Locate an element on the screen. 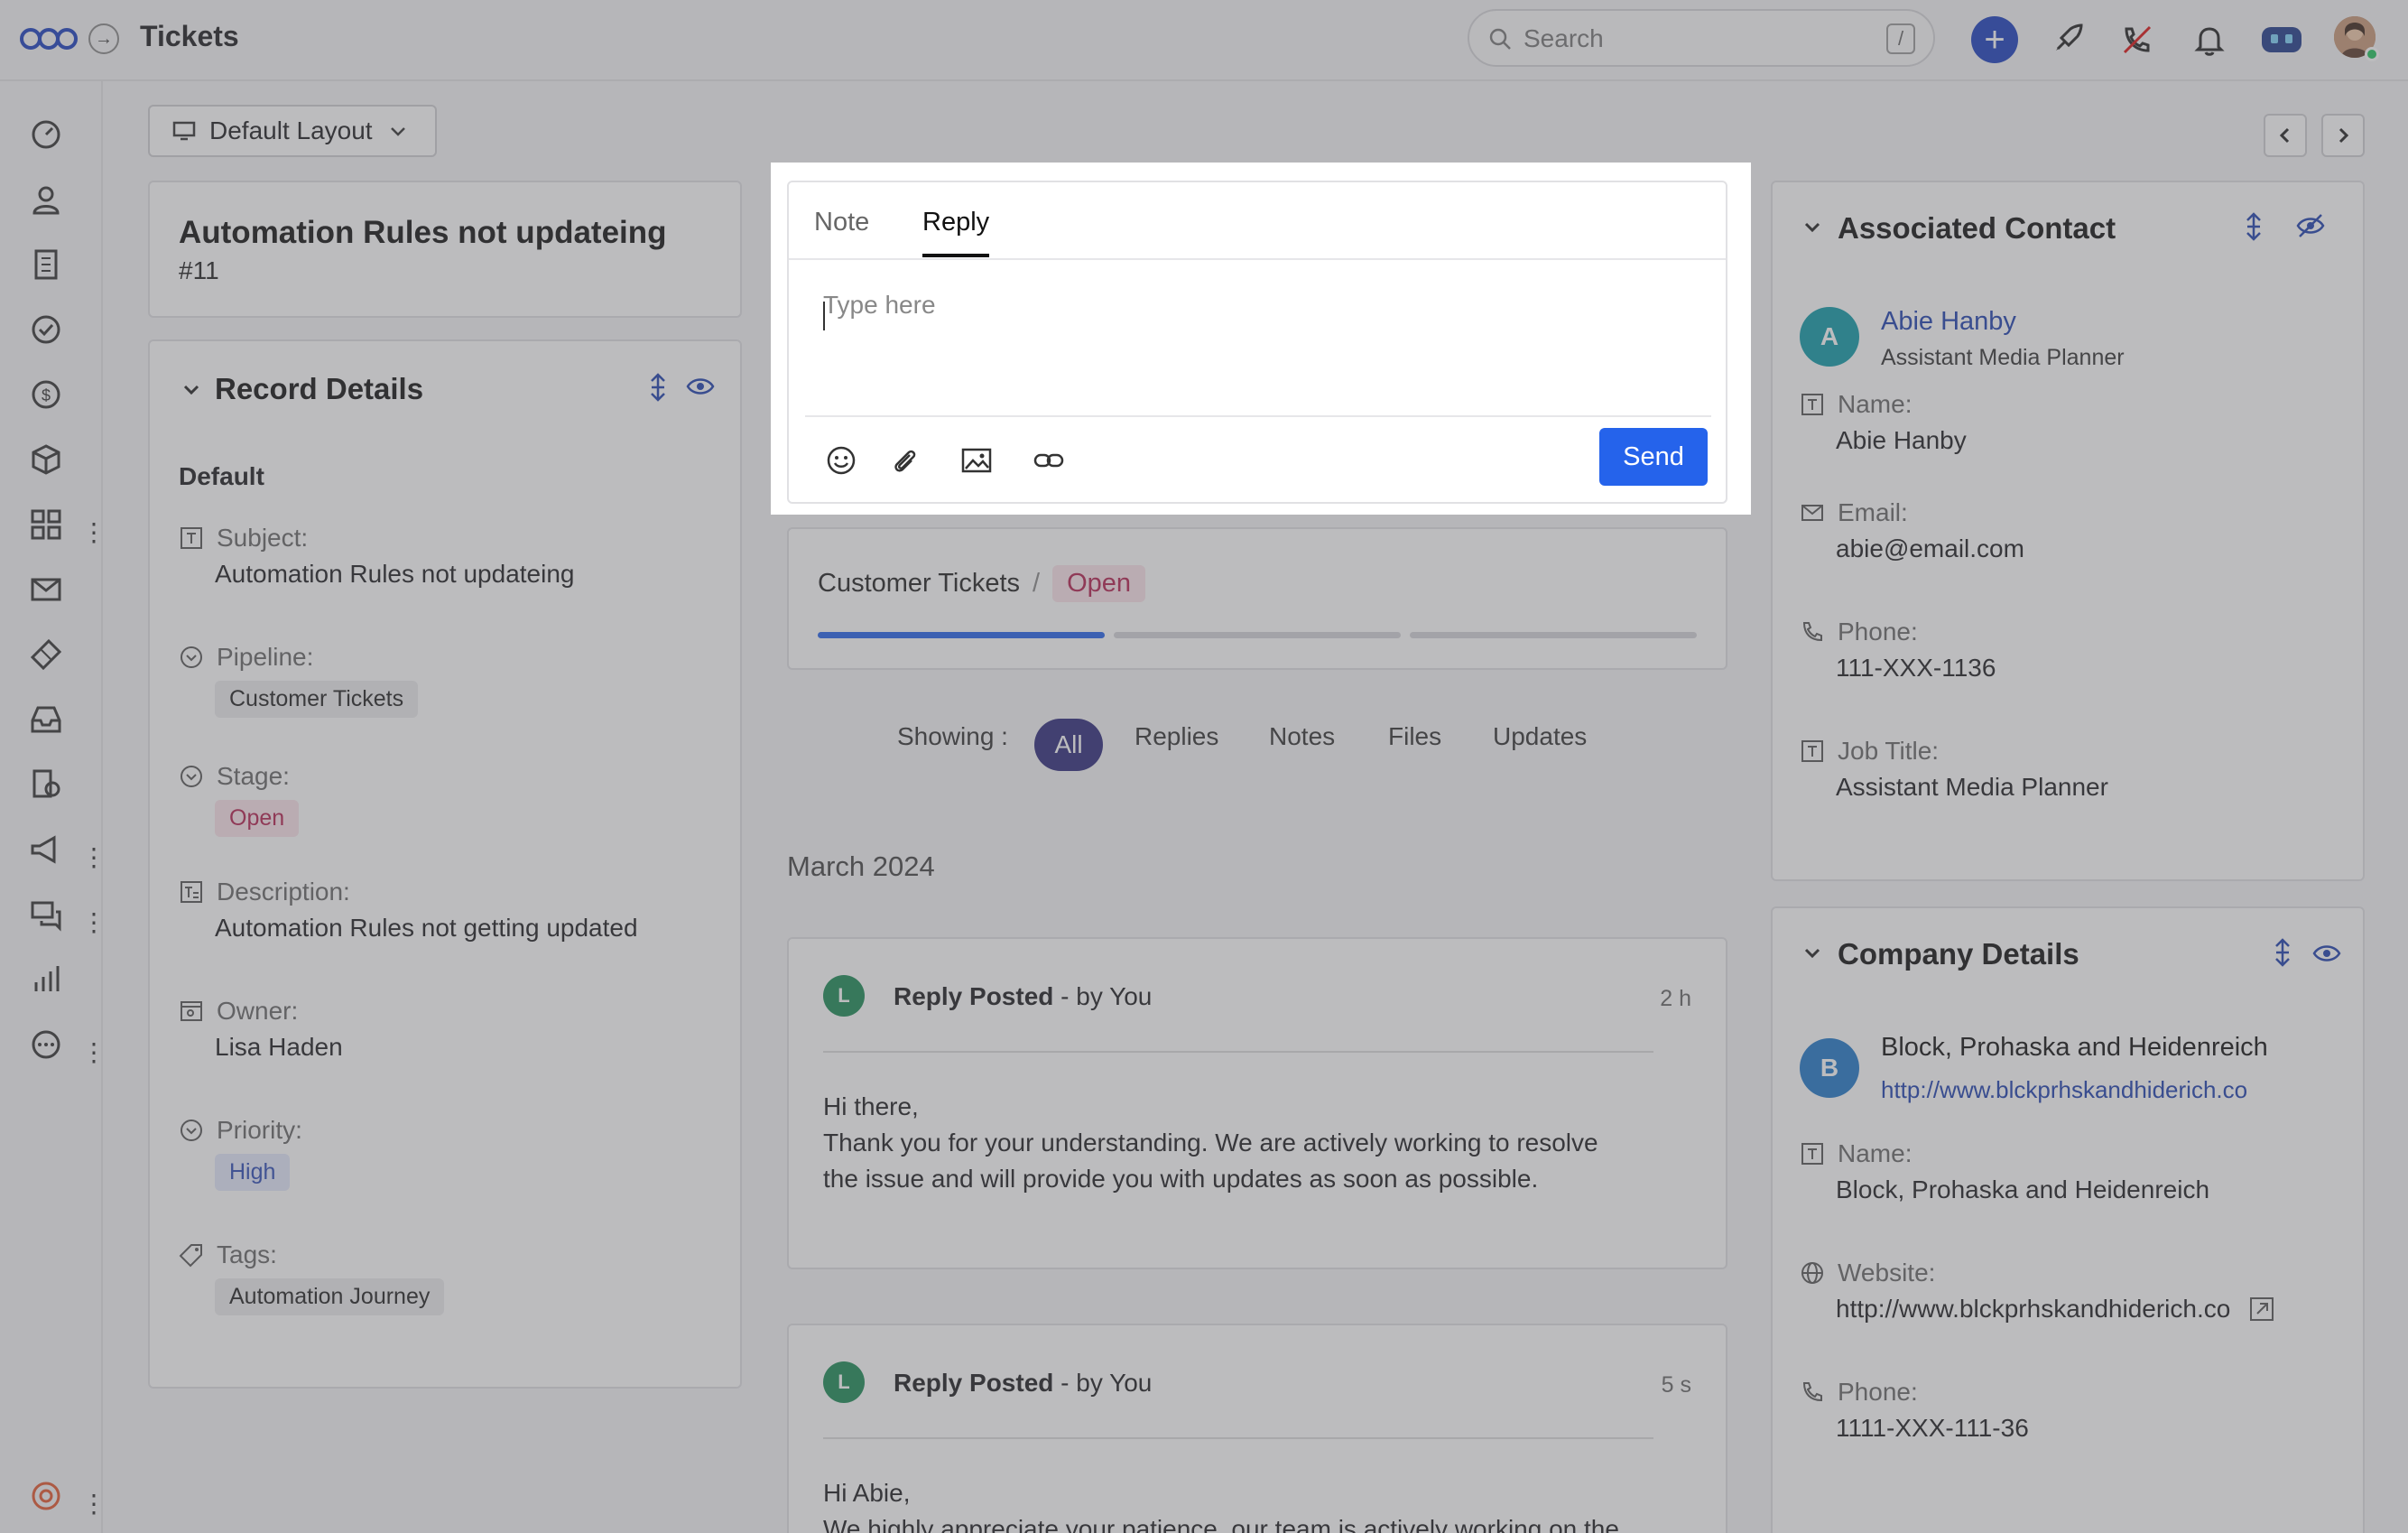 This screenshot has width=2408, height=1533. company-url-link: http://www.blckprhskandhiderich.co is located at coordinates (2064, 1090).